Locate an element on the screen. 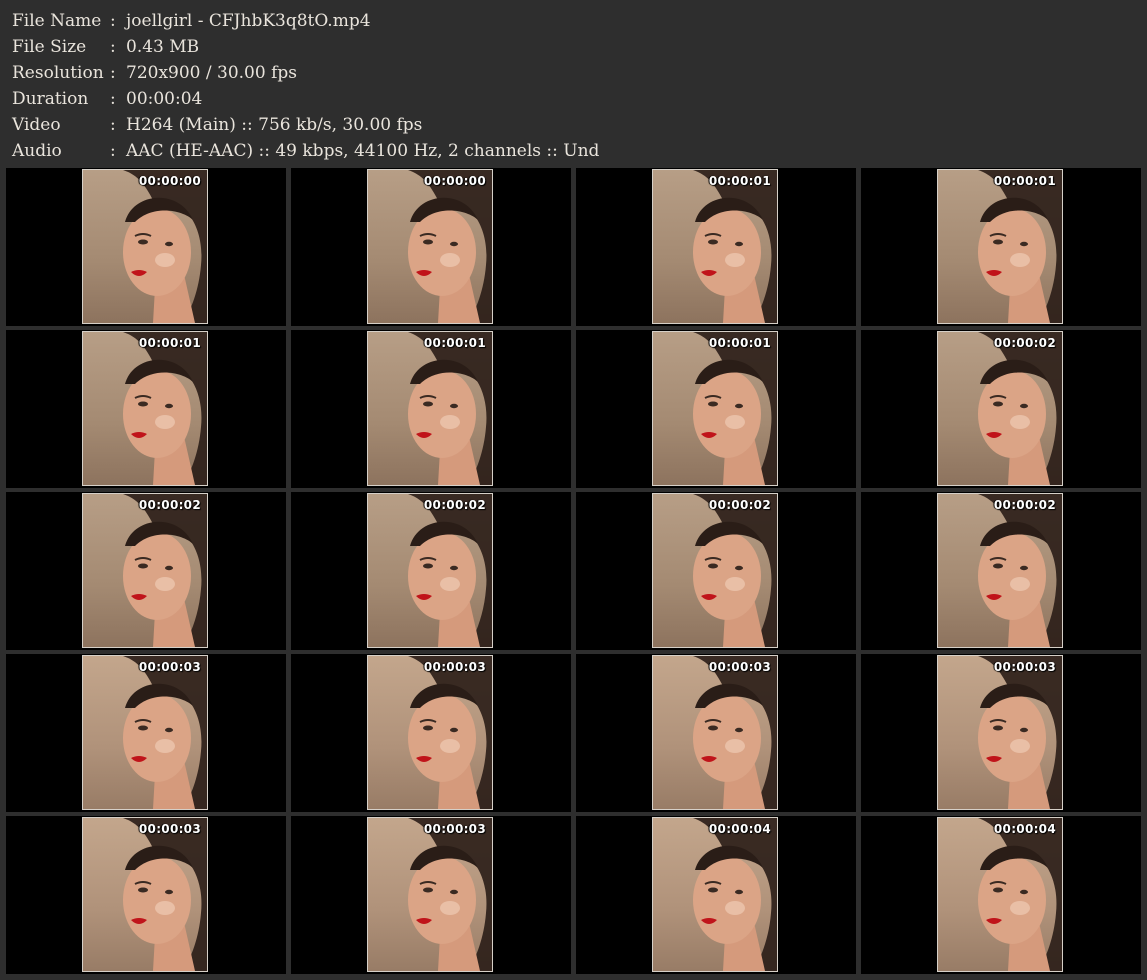  info-key: Resolution is located at coordinates (58, 73).